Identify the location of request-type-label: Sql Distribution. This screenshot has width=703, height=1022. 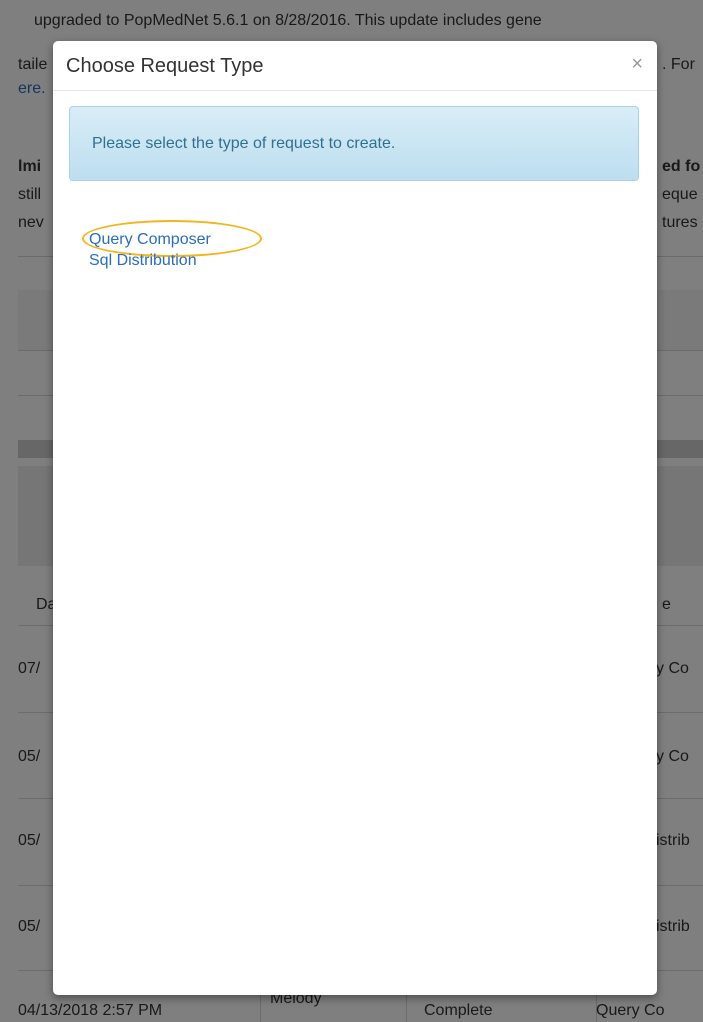
(143, 260).